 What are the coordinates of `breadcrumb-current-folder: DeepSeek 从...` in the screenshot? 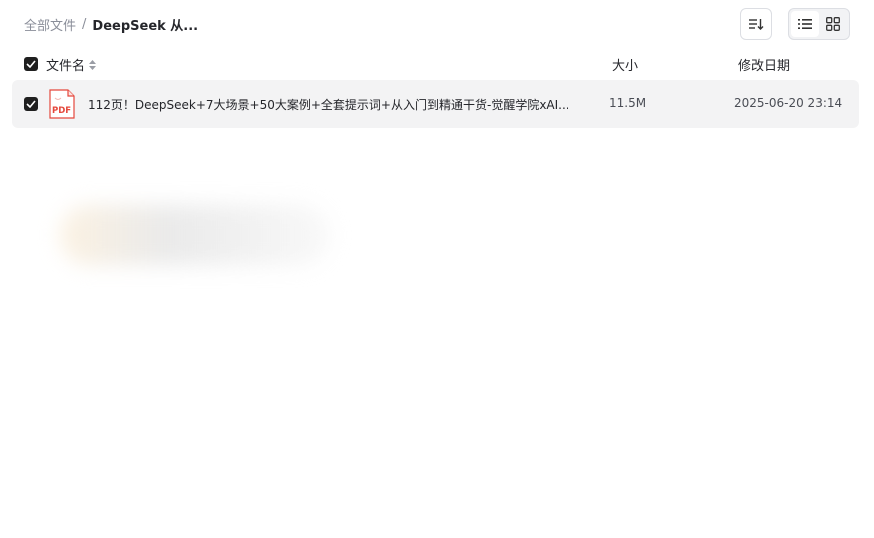 It's located at (145, 26).